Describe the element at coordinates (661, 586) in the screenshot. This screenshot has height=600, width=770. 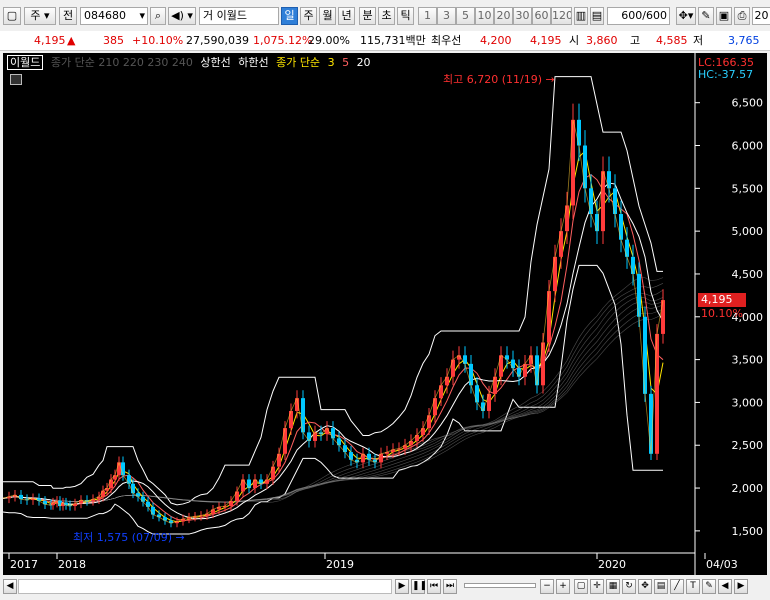
I see `chart-type-icon: ▤` at that location.